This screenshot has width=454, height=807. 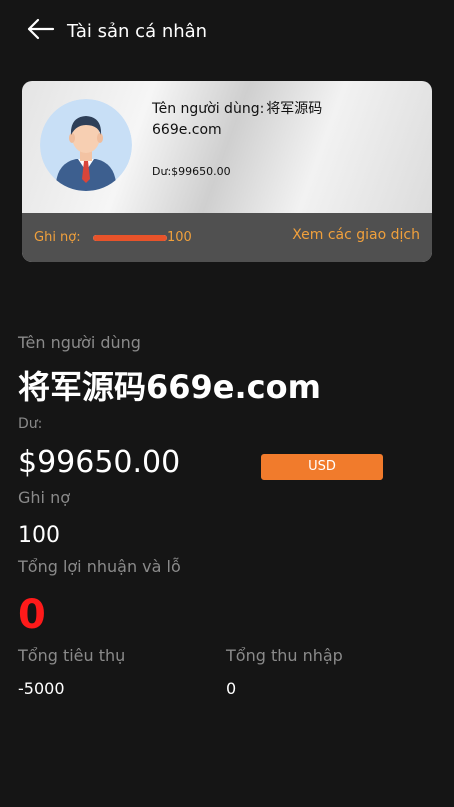 What do you see at coordinates (252, 120) in the screenshot?
I see `card-username: Tên người dùng: 将军源码669e.com` at bounding box center [252, 120].